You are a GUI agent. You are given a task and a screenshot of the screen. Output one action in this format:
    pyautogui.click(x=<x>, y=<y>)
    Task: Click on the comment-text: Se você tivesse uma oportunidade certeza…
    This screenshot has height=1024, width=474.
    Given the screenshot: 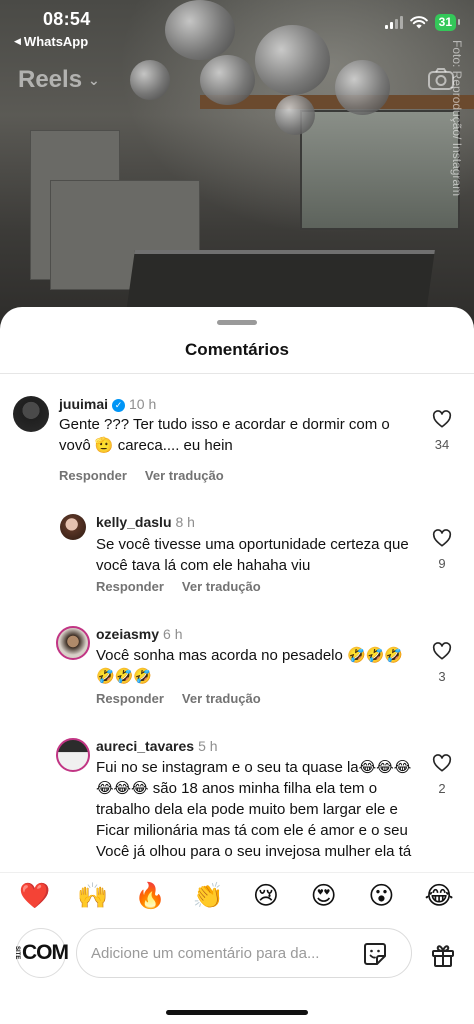 What is the action you would take?
    pyautogui.click(x=252, y=555)
    